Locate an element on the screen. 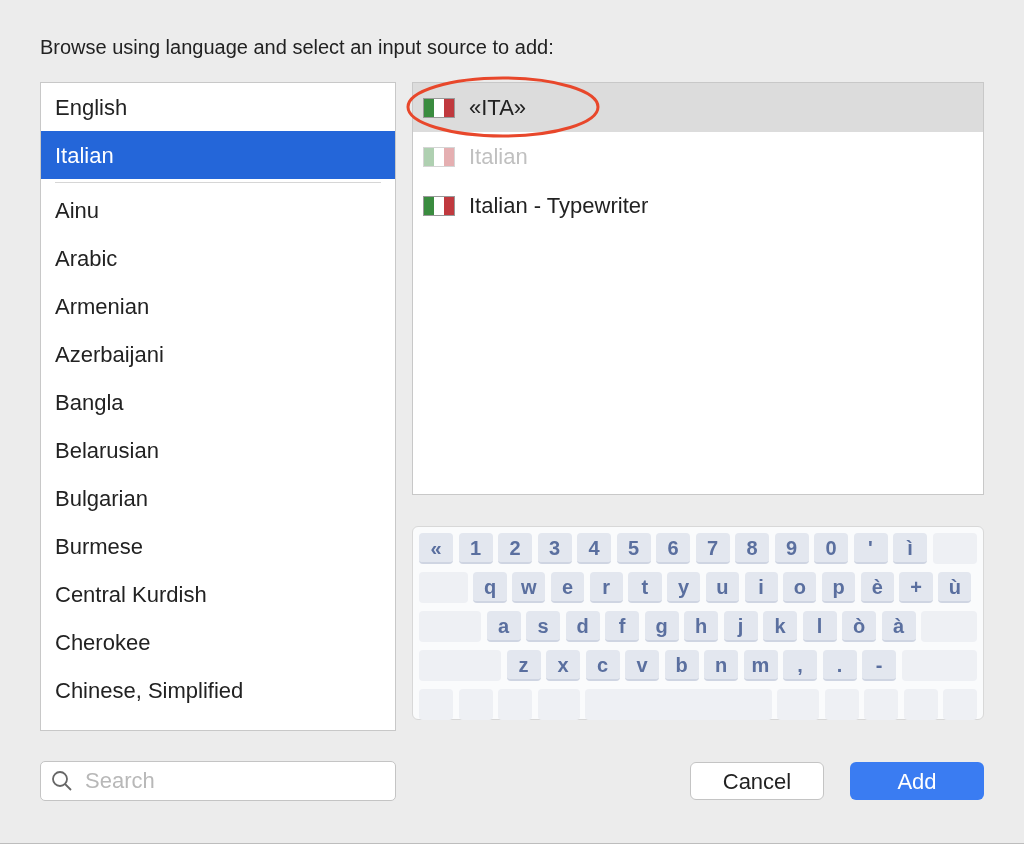 This screenshot has height=844, width=1024. language-item: Ainu is located at coordinates (218, 210).